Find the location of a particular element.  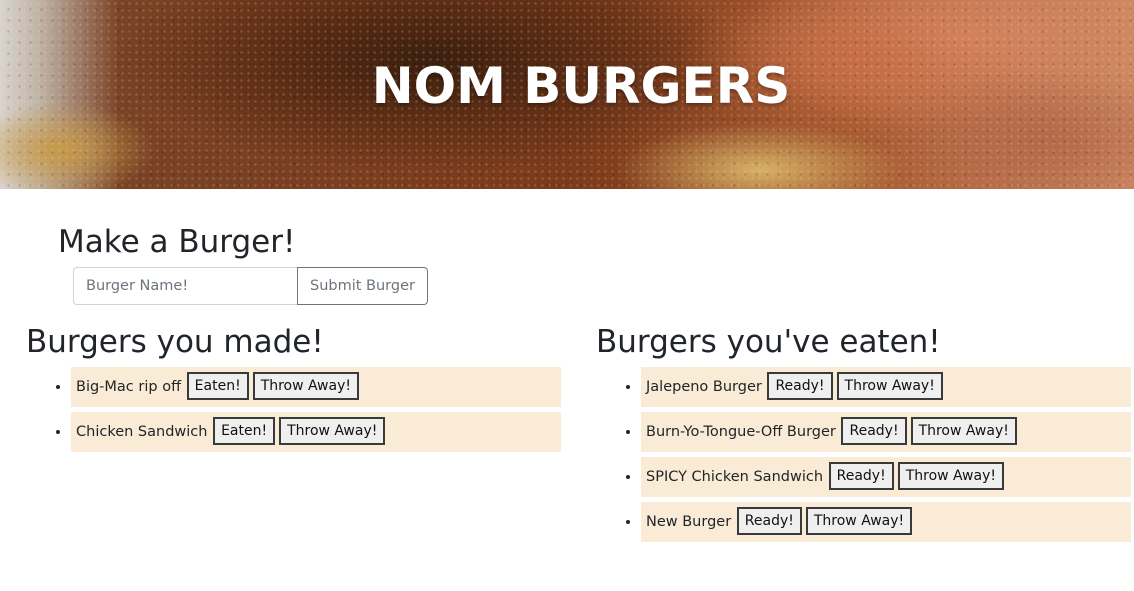

list-item: Big-Mac rip off Eaten!Throw Away! is located at coordinates (316, 387).